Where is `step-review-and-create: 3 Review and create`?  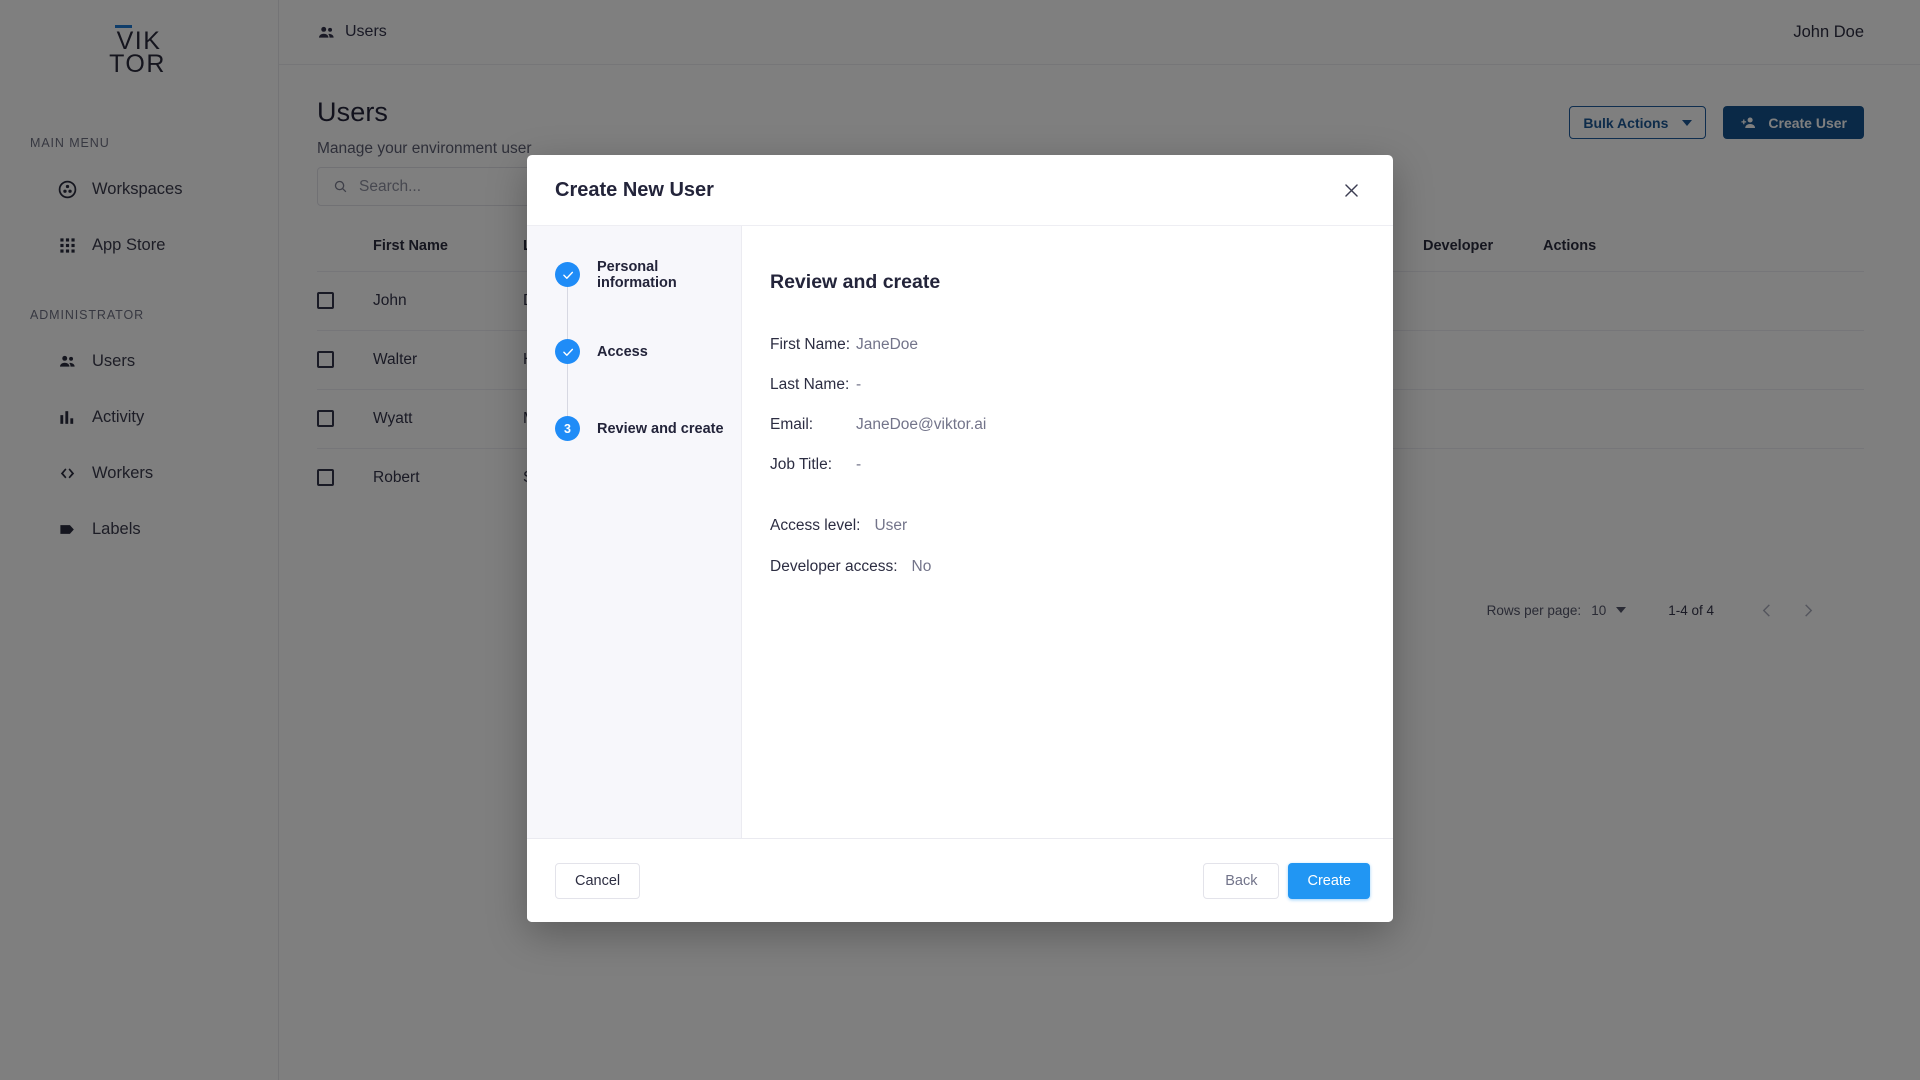
step-review-and-create: 3 Review and create is located at coordinates (648, 428).